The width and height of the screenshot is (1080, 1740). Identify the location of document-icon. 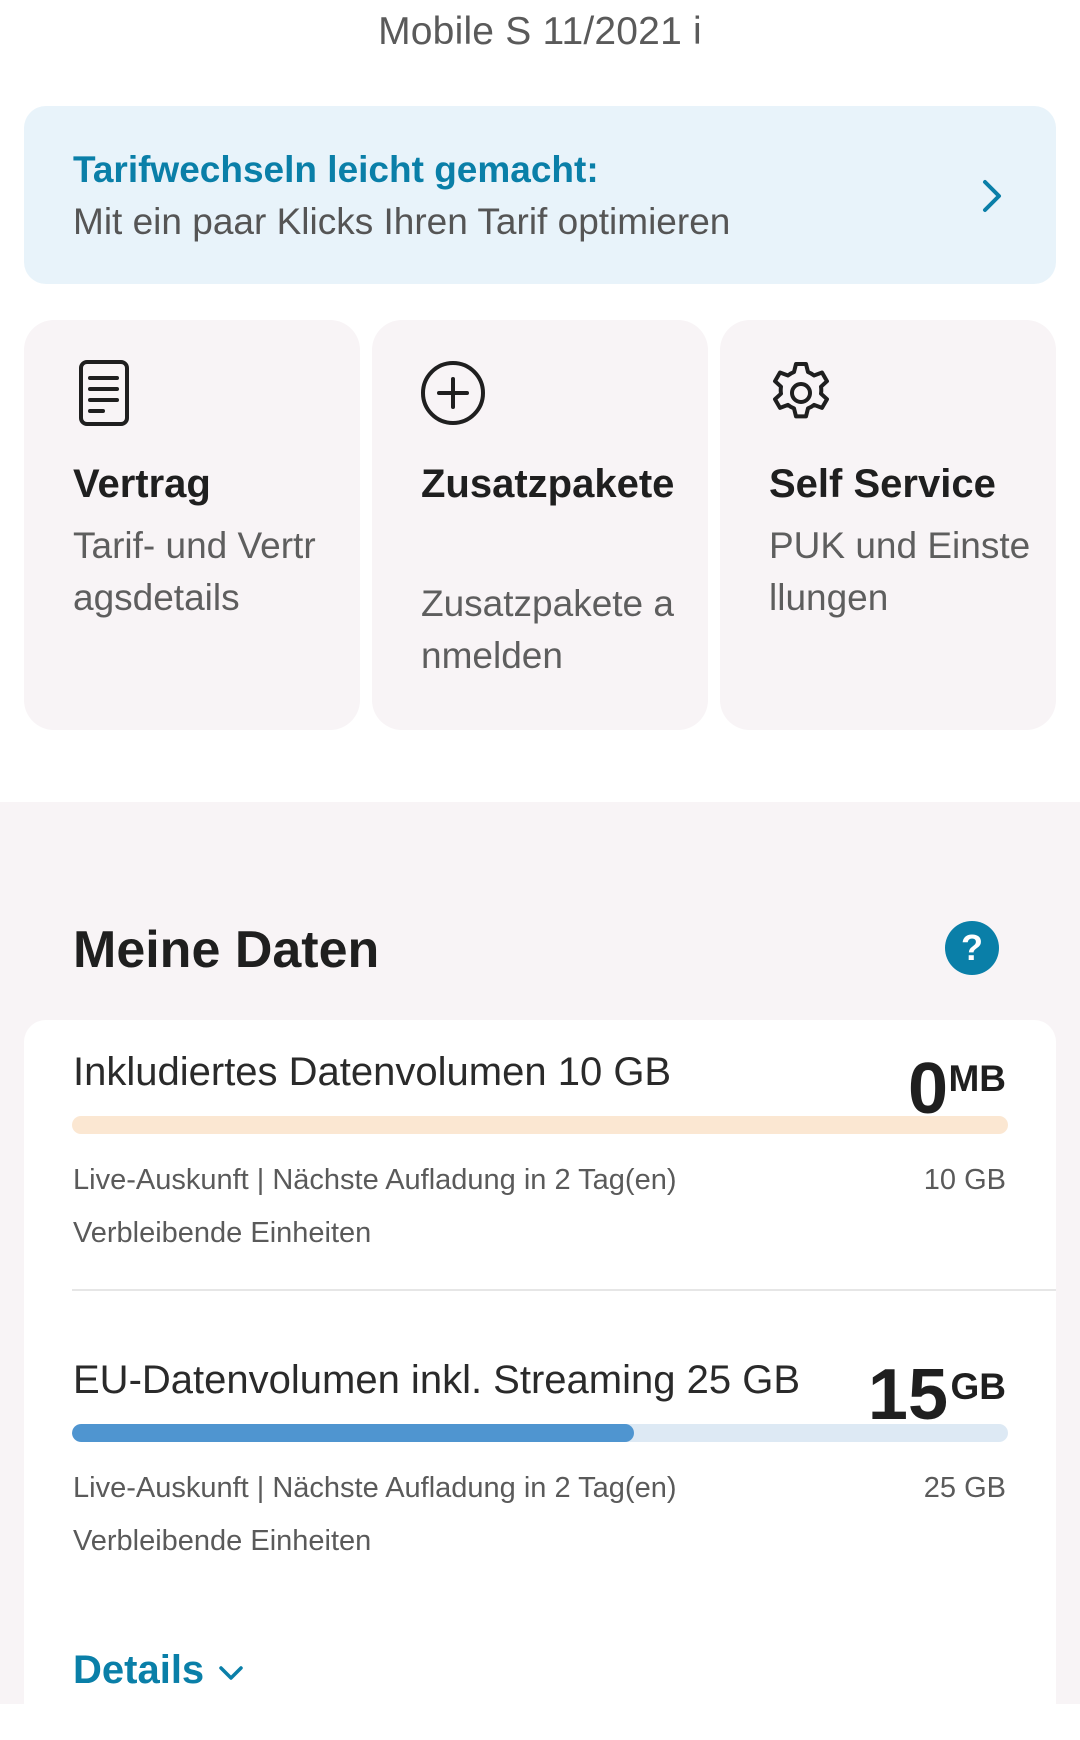
(104, 393).